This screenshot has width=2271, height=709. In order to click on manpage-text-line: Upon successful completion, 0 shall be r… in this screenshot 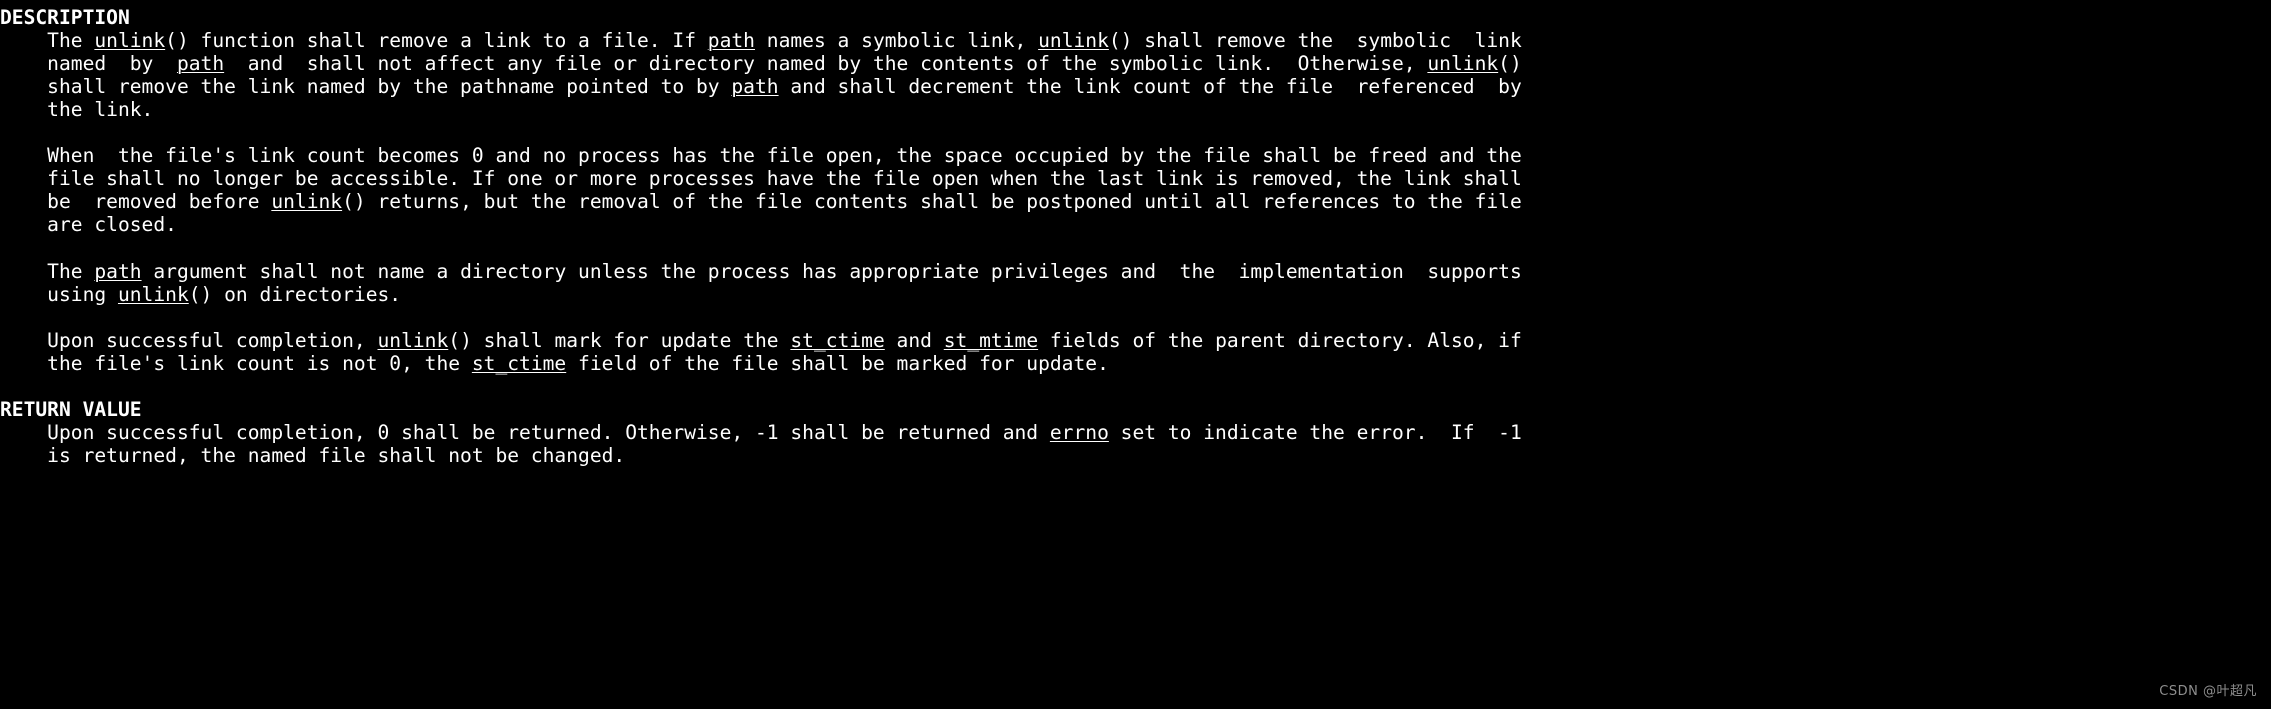, I will do `click(761, 432)`.